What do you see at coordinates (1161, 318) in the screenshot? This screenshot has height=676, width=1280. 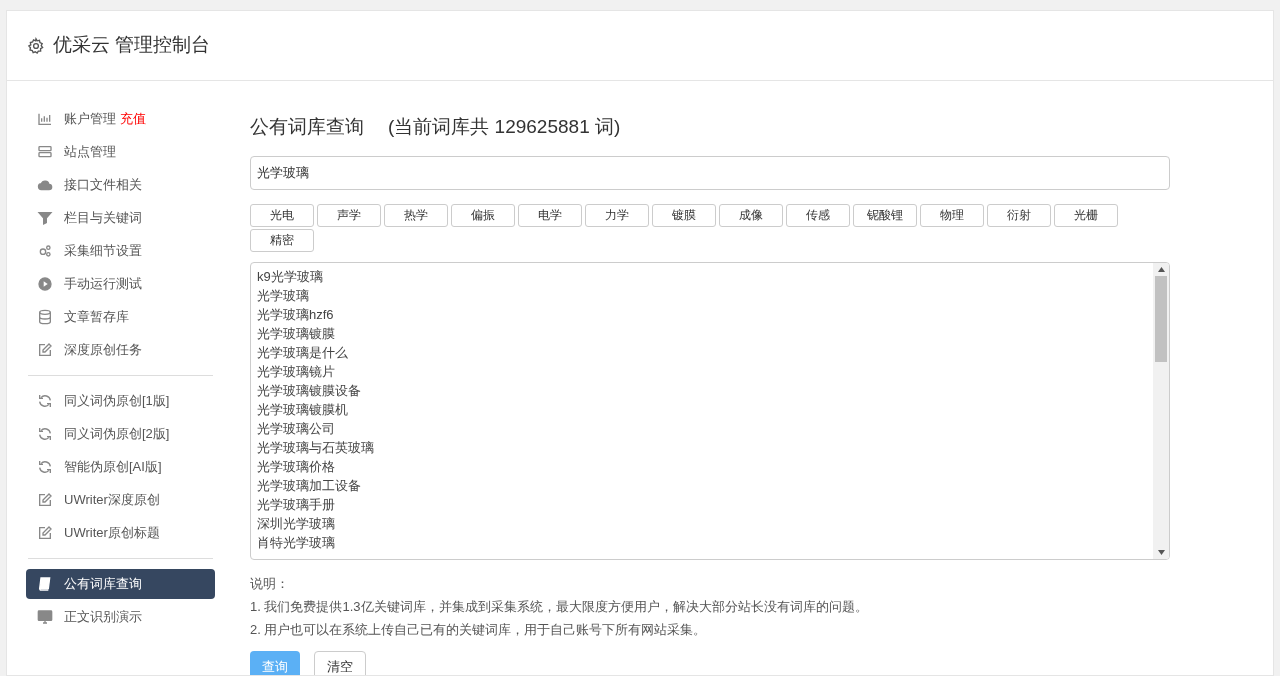 I see `scrollbar-thumb` at bounding box center [1161, 318].